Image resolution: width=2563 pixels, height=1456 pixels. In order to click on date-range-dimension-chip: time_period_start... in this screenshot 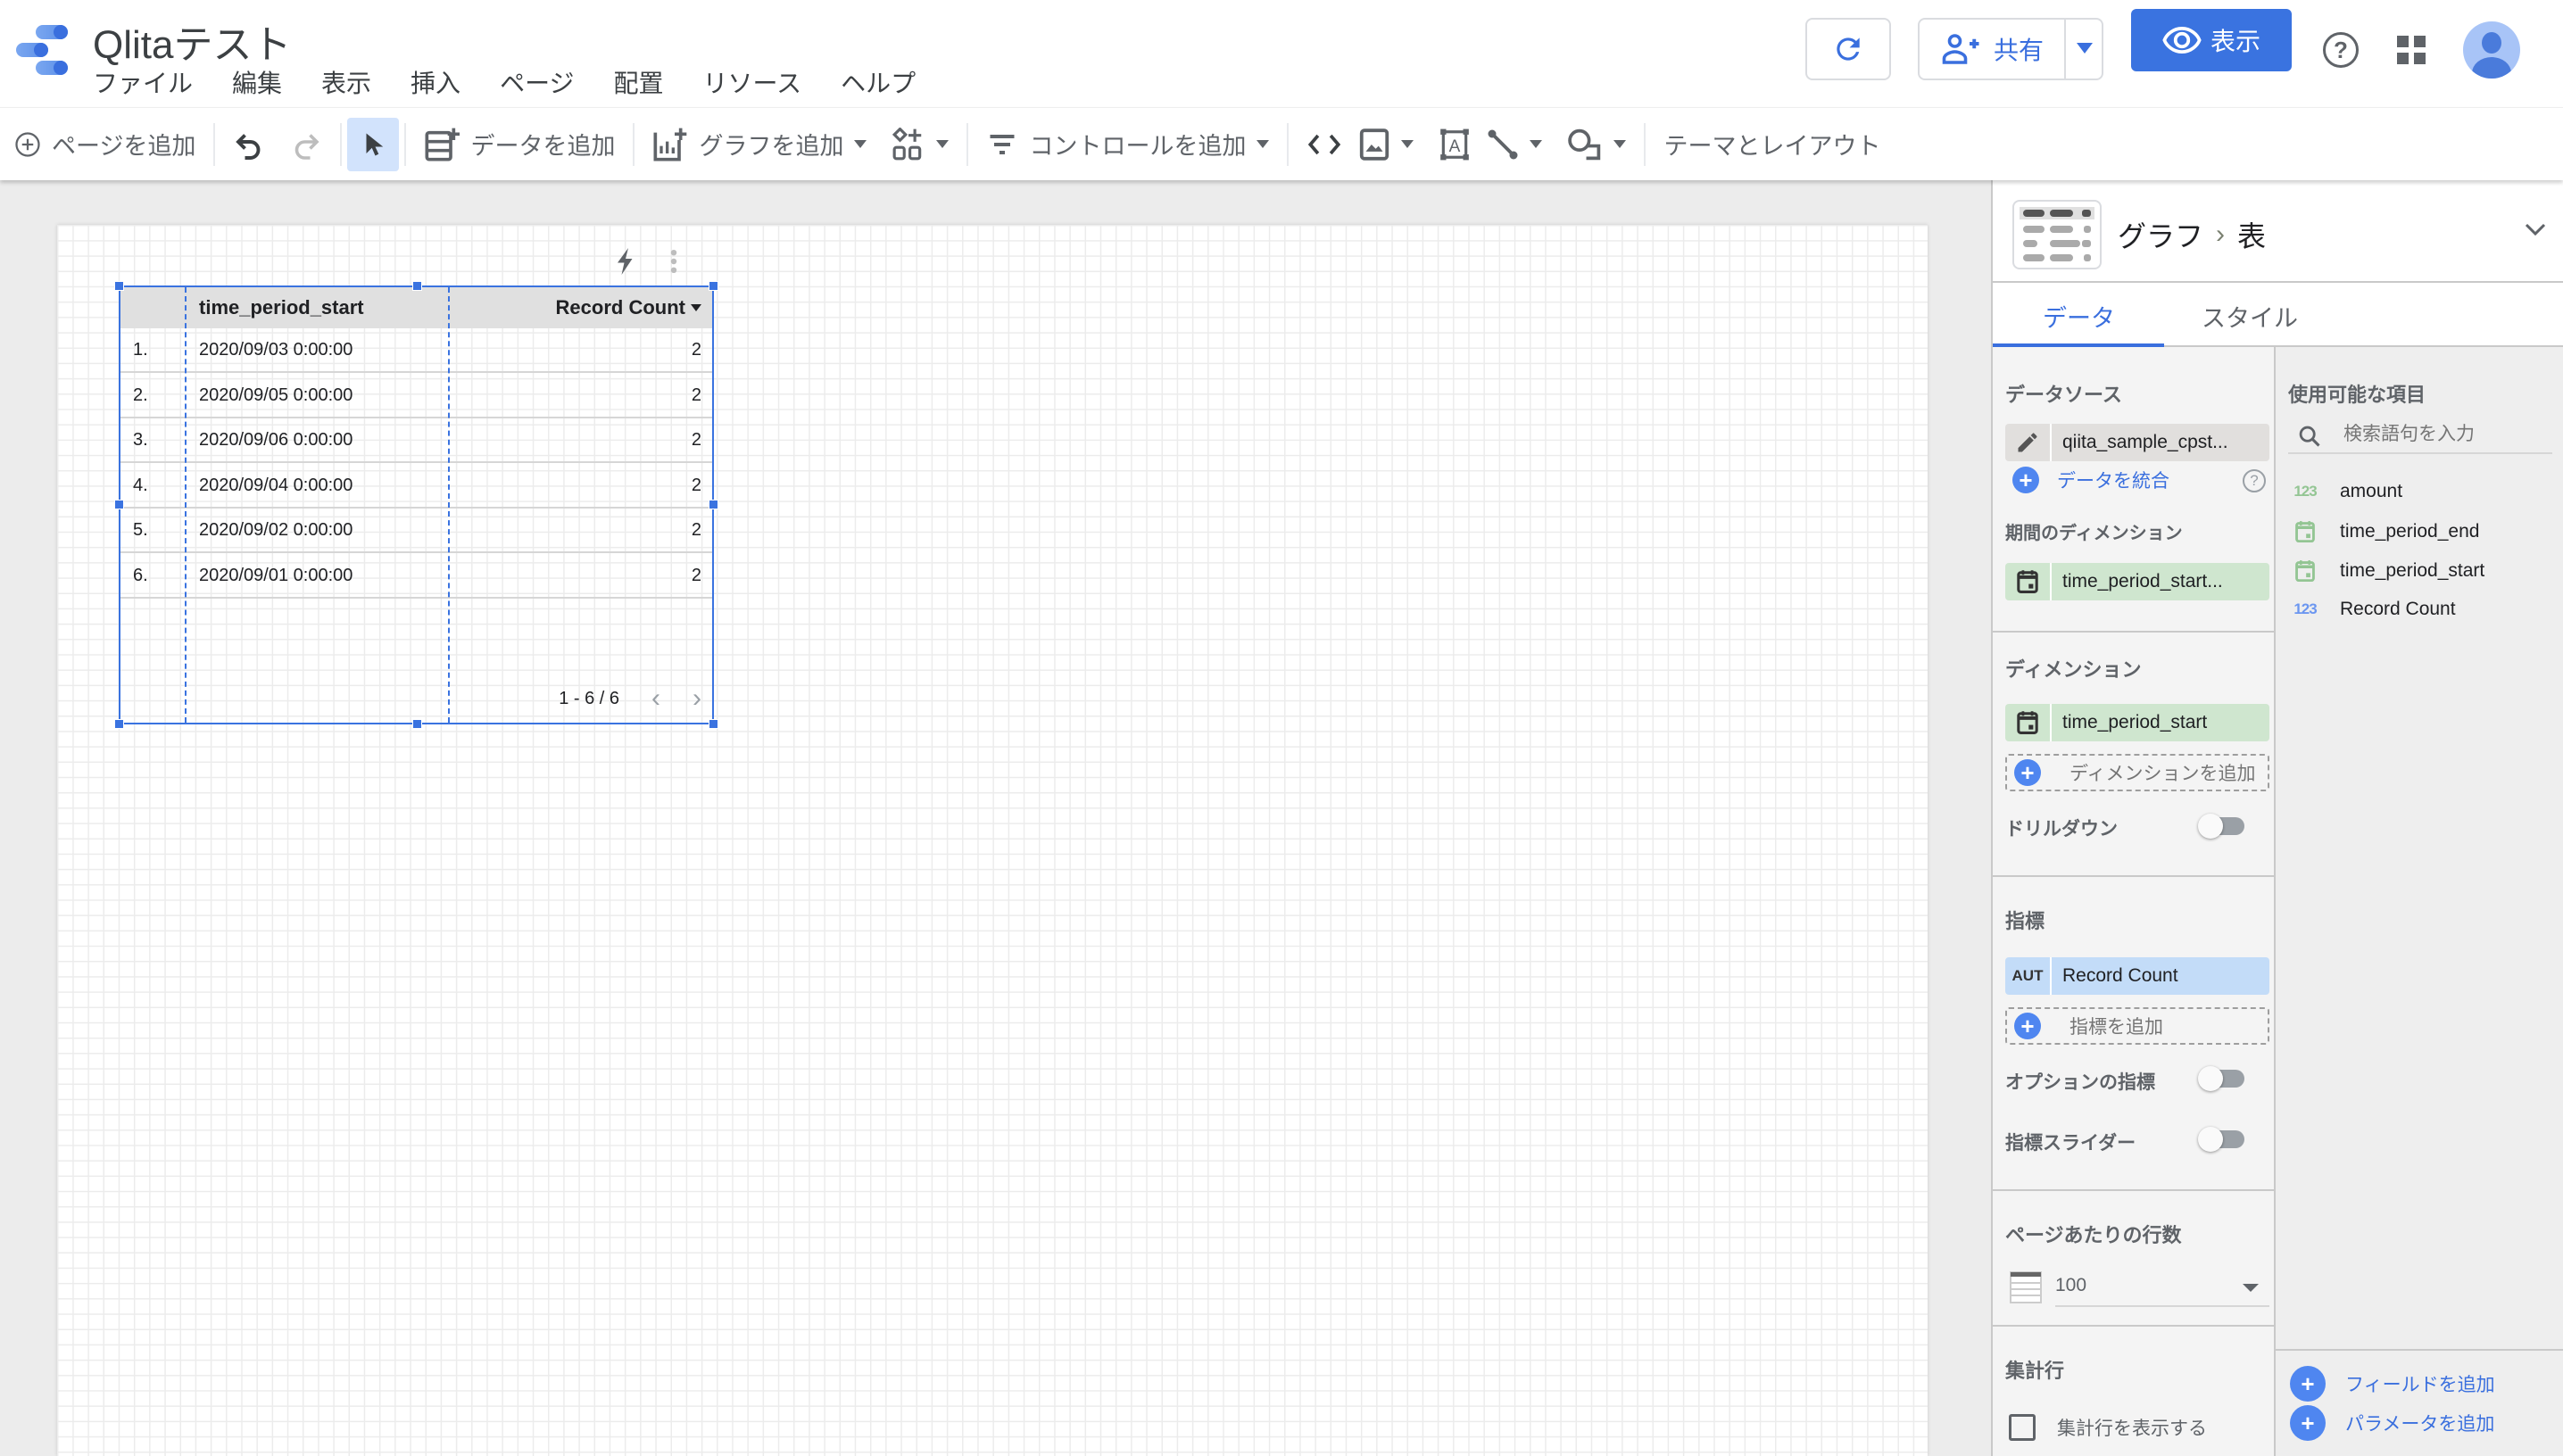, I will do `click(2137, 581)`.